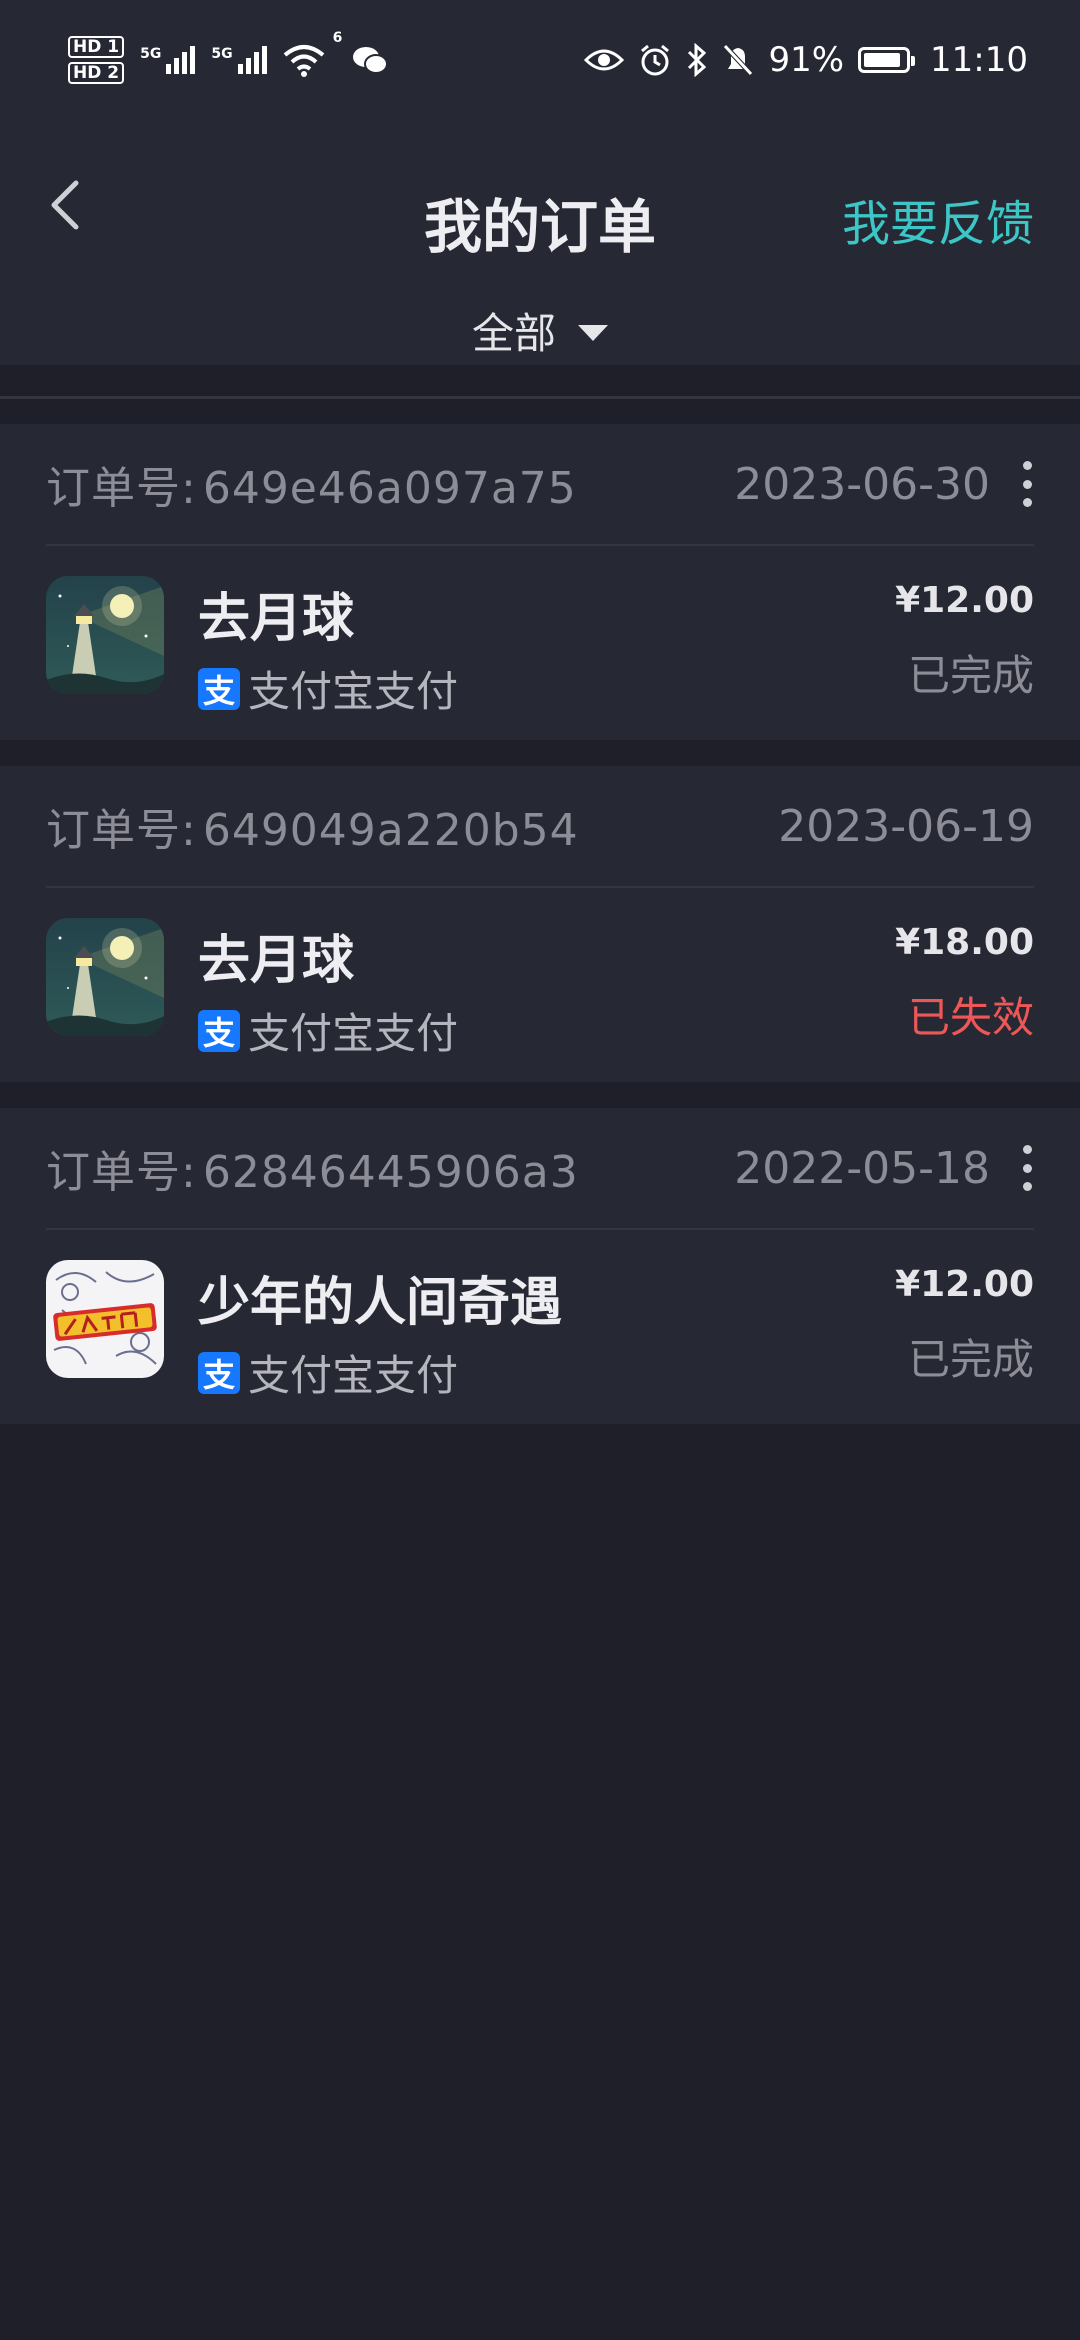  Describe the element at coordinates (540, 60) in the screenshot. I see `status-bar: HD 1 HD 2 5G 5G 6 91% 11:10` at that location.